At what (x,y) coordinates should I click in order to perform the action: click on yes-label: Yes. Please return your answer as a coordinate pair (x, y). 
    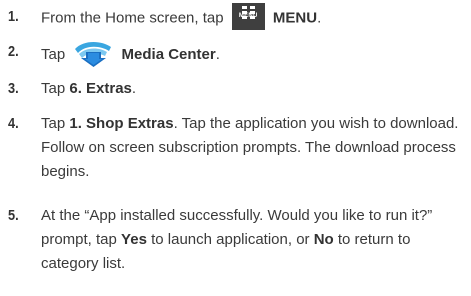
    Looking at the image, I should click on (134, 239).